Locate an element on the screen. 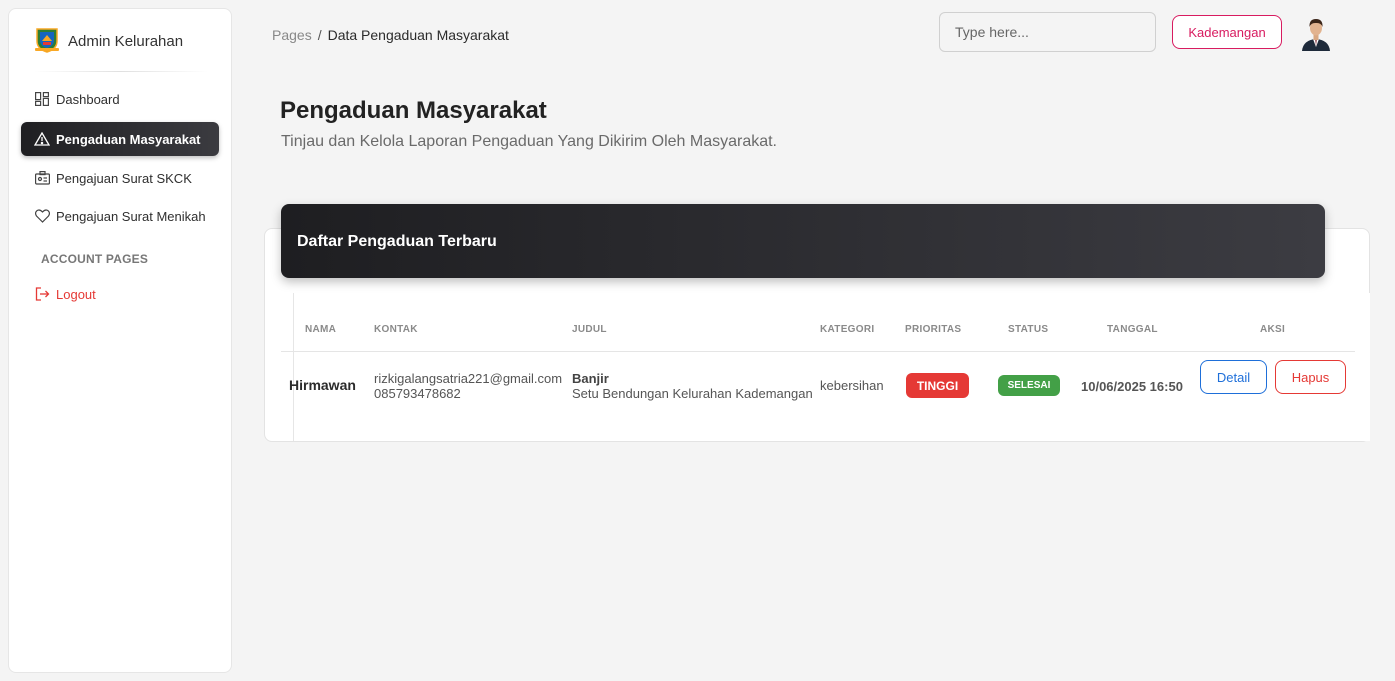 This screenshot has height=681, width=1395. cell-judul-title: Banjir is located at coordinates (590, 378).